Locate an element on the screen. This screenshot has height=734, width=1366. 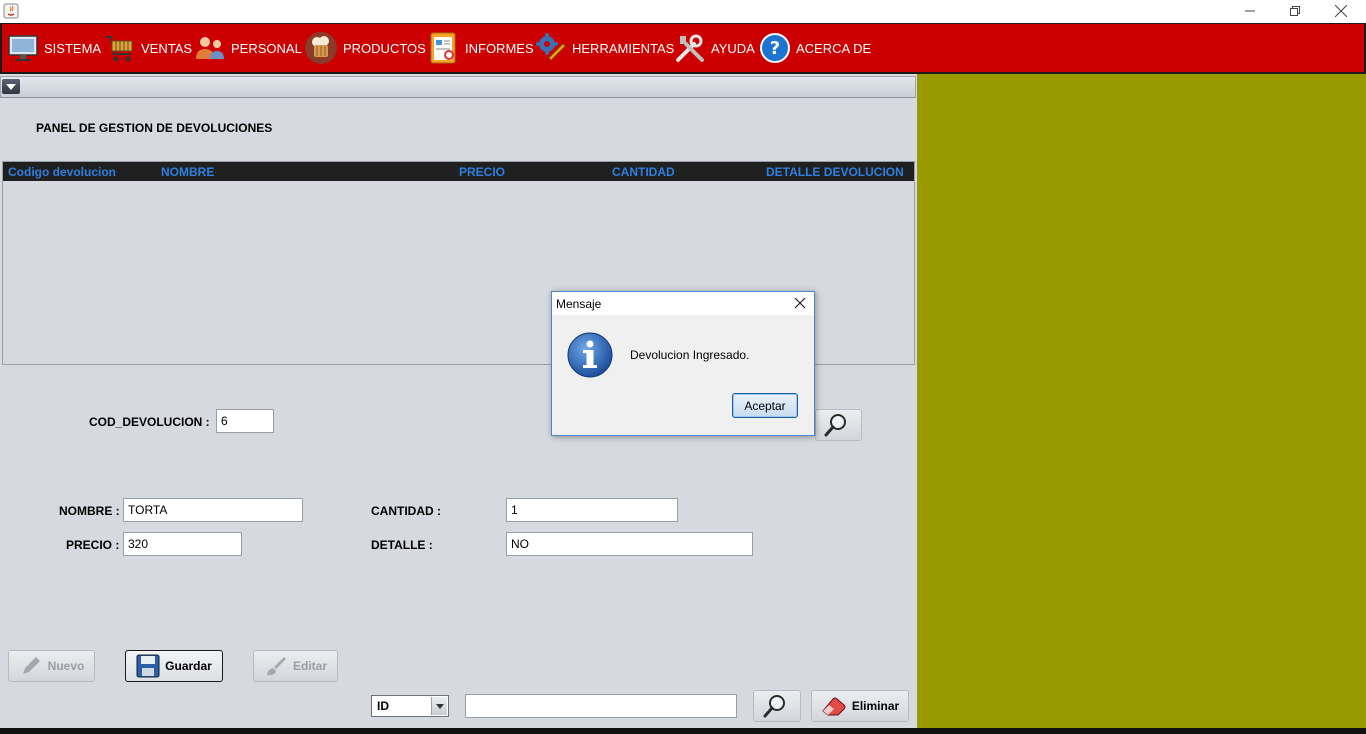
cod-devolucion-input is located at coordinates (245, 421).